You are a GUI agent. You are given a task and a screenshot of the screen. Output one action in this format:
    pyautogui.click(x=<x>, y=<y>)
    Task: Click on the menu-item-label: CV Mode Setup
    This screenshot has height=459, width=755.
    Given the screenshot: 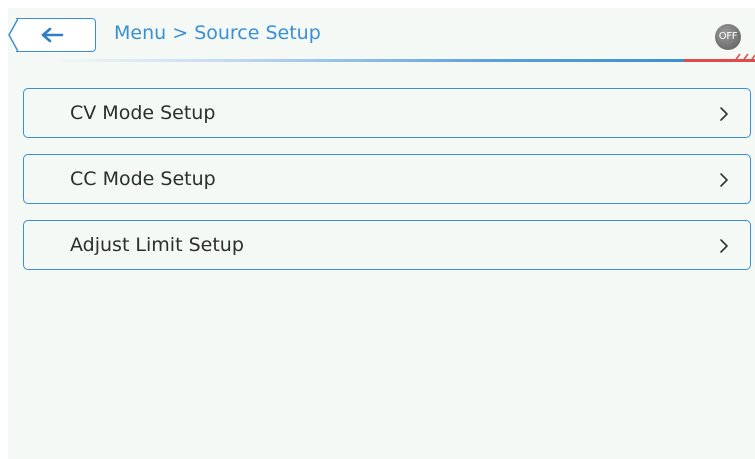 What is the action you would take?
    pyautogui.click(x=143, y=113)
    